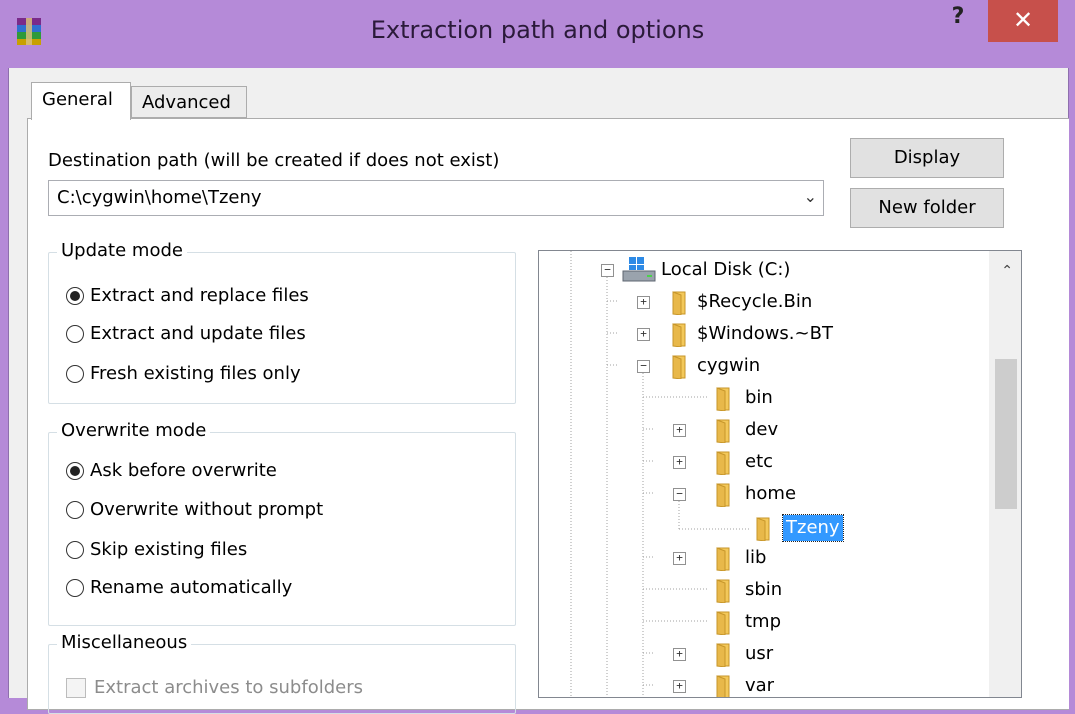  Describe the element at coordinates (754, 302) in the screenshot. I see `tree-item-recycle-bin: $Recycle.Bin` at that location.